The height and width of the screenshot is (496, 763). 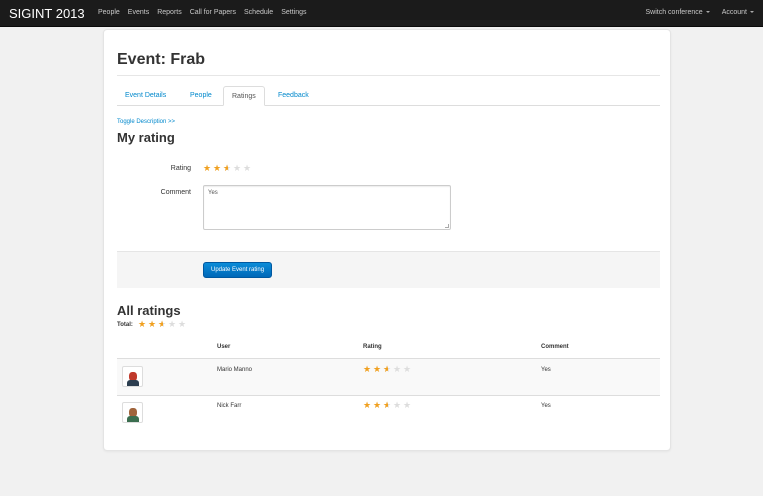 What do you see at coordinates (213, 12) in the screenshot?
I see `nav-item-call-for-papers: Call for Papers` at bounding box center [213, 12].